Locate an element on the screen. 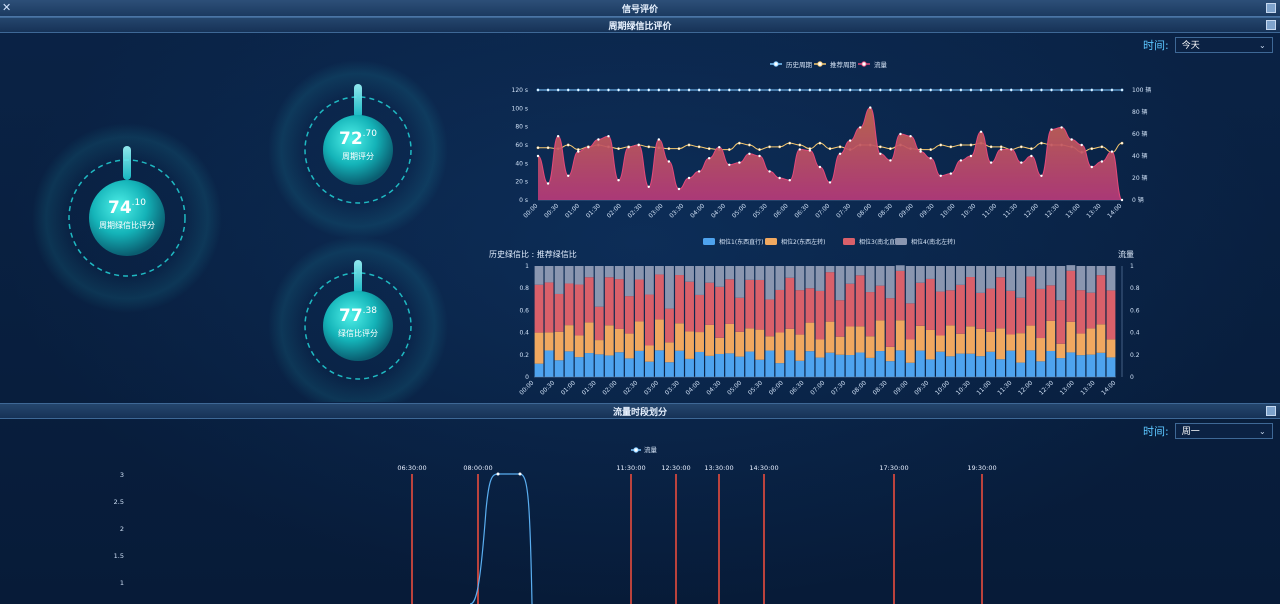 This screenshot has height=604, width=1280. overall-score-gauge is located at coordinates (127, 218).